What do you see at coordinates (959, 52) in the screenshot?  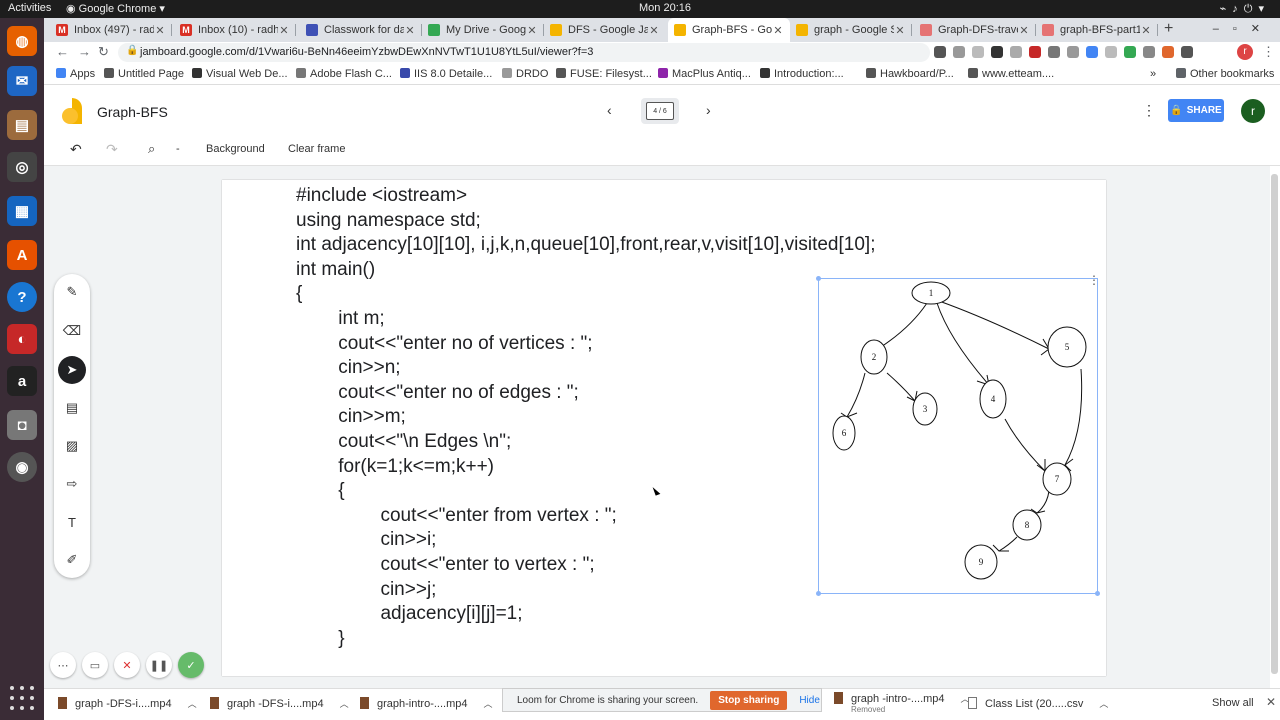 I see `zoom-icon` at bounding box center [959, 52].